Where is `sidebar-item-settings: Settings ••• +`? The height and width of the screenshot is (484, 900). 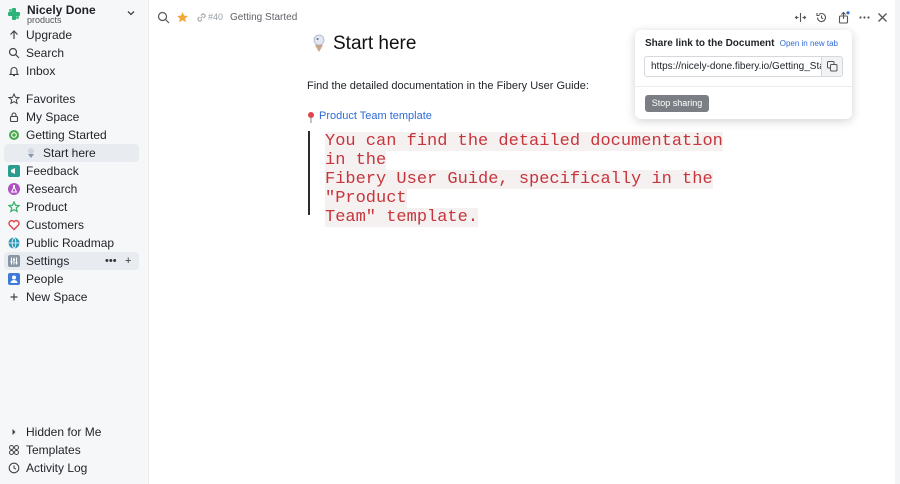
sidebar-item-settings: Settings ••• + is located at coordinates (71, 261).